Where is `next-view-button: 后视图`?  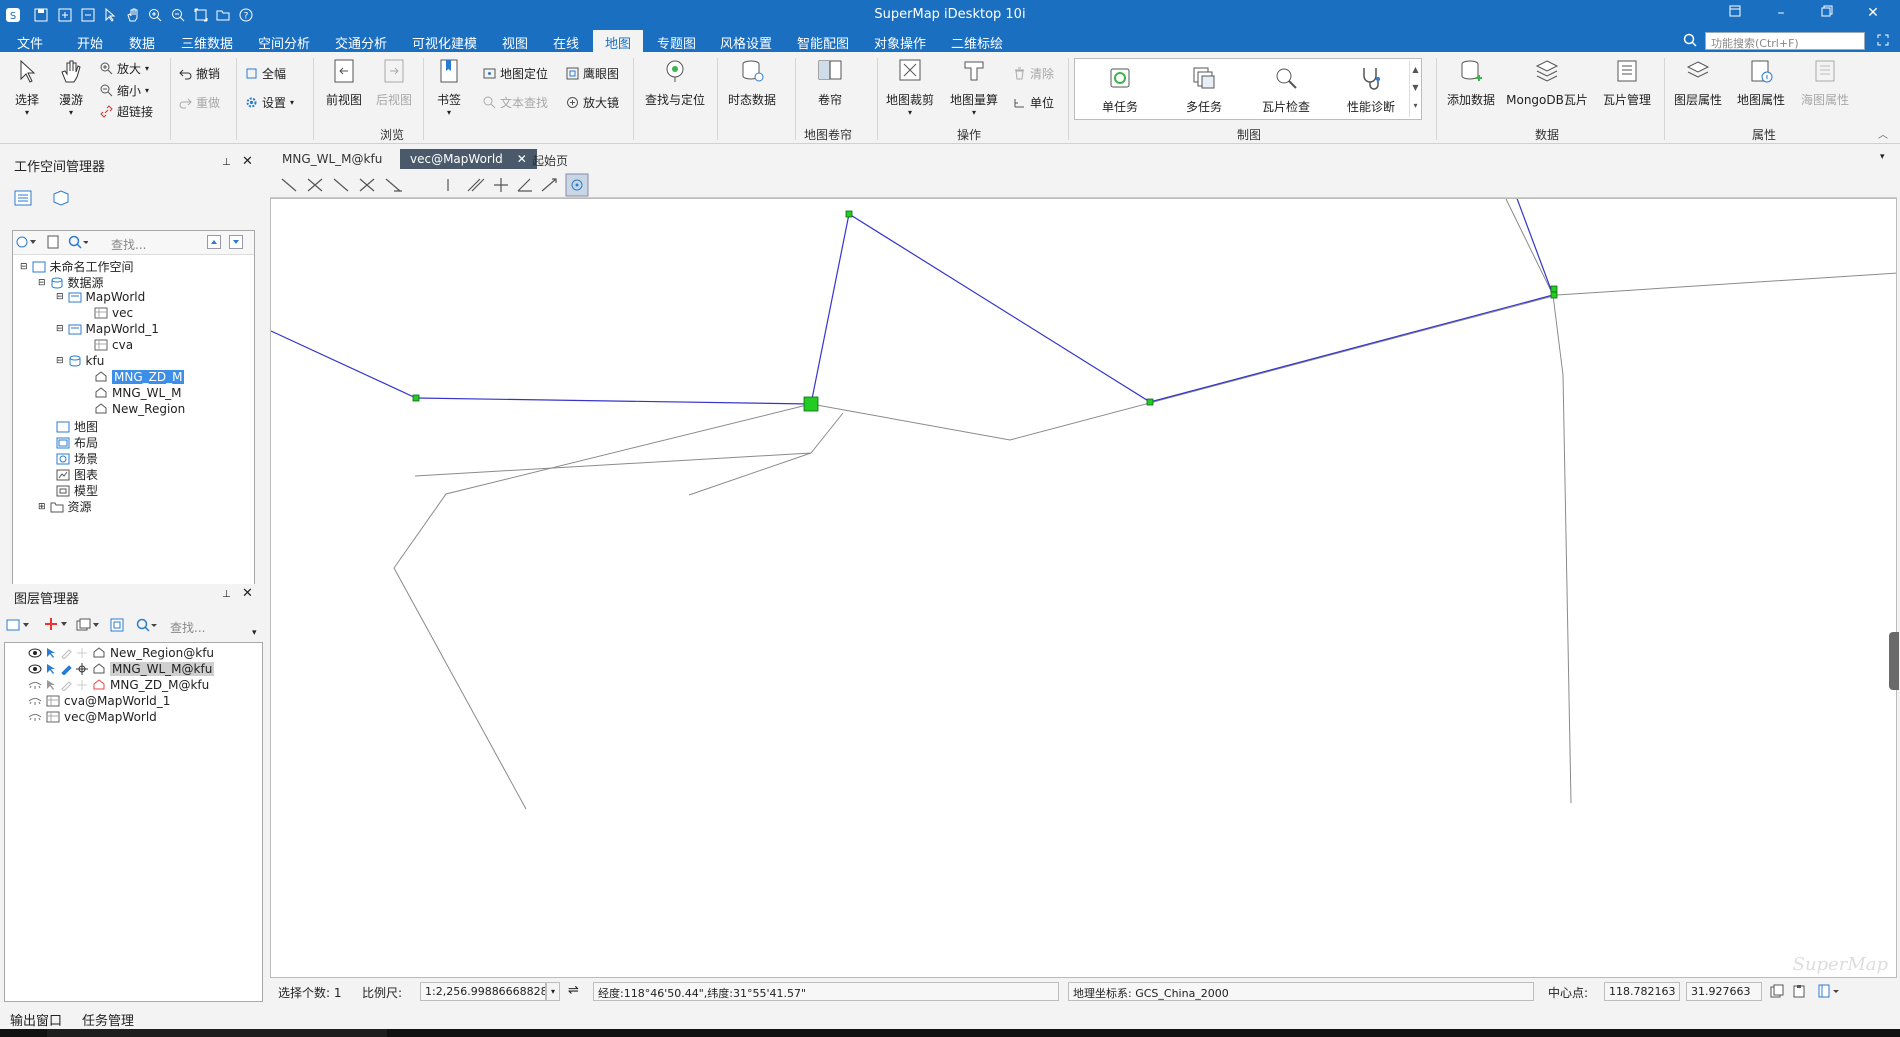 next-view-button: 后视图 is located at coordinates (394, 83).